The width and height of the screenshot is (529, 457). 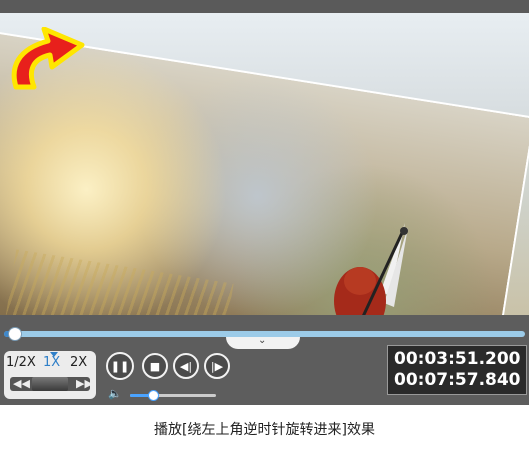 I want to click on next-frame-button: |▶, so click(x=217, y=366).